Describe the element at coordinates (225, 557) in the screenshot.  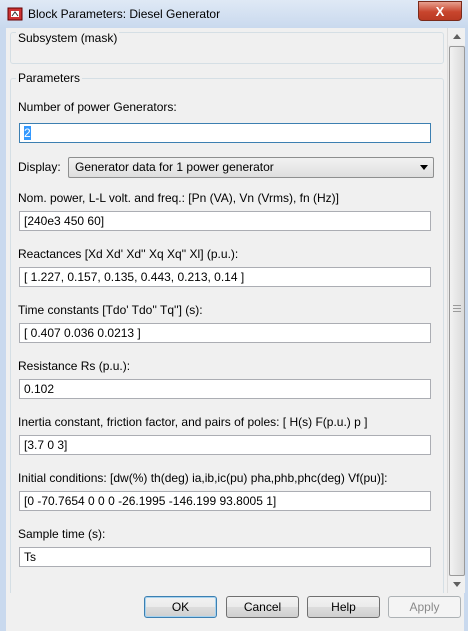
I see `sample-time-input: Ts` at that location.